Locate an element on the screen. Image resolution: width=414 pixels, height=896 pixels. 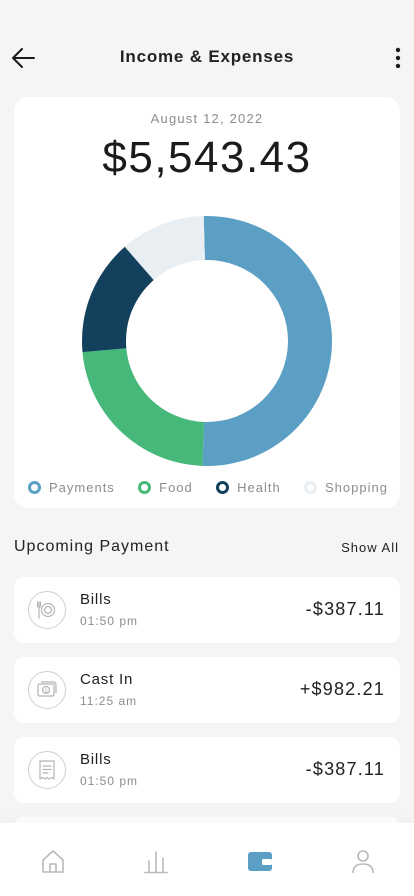
receipt-icon is located at coordinates (47, 770).